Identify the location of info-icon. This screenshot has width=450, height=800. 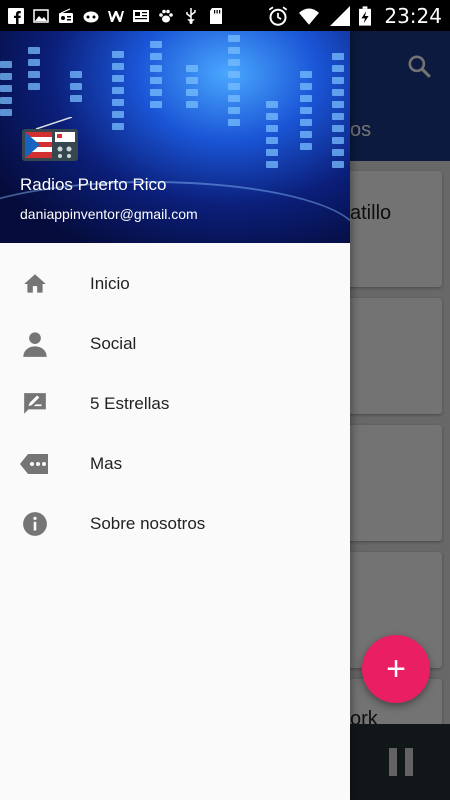
(35, 524).